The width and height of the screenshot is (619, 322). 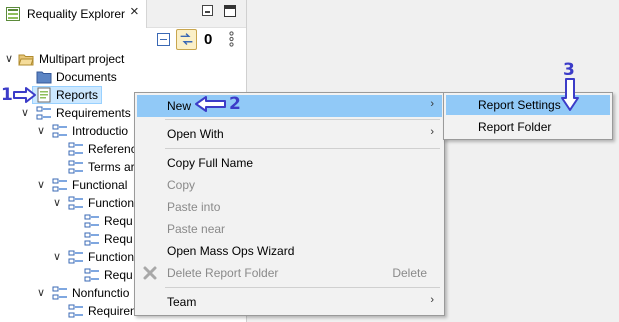 What do you see at coordinates (101, 293) in the screenshot?
I see `tree-item-label: Nonfunctio` at bounding box center [101, 293].